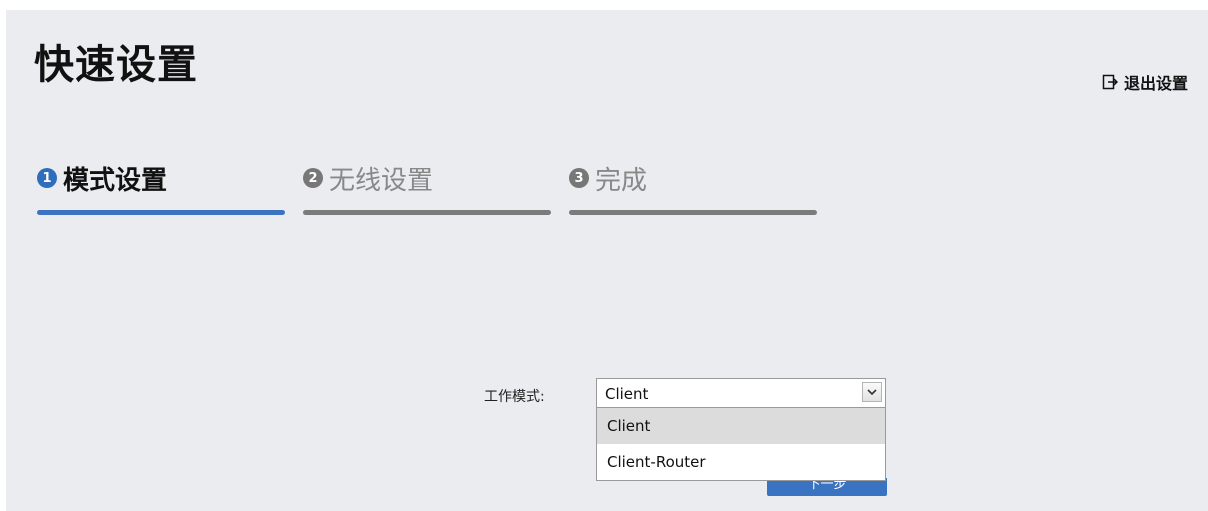 This screenshot has height=511, width=1208. Describe the element at coordinates (741, 393) in the screenshot. I see `work-mode-select: Client` at that location.